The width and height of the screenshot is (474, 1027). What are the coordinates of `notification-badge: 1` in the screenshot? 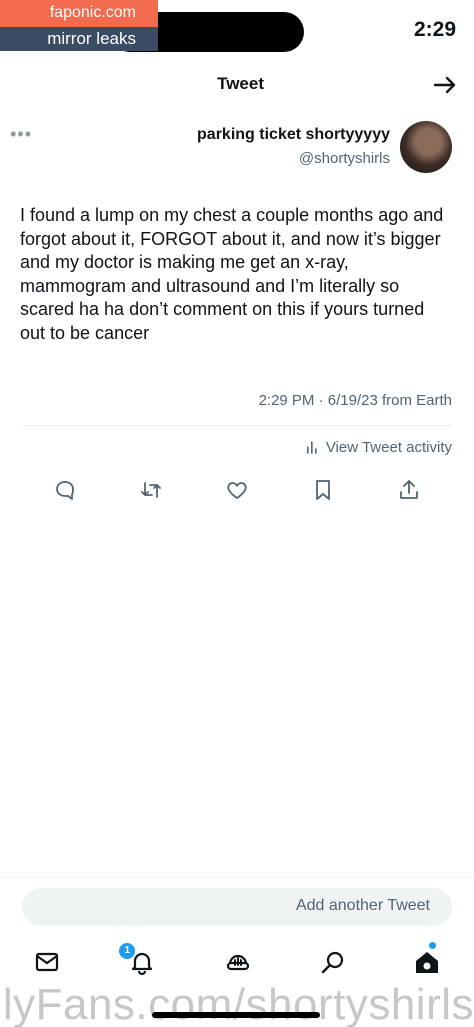 It's located at (127, 951).